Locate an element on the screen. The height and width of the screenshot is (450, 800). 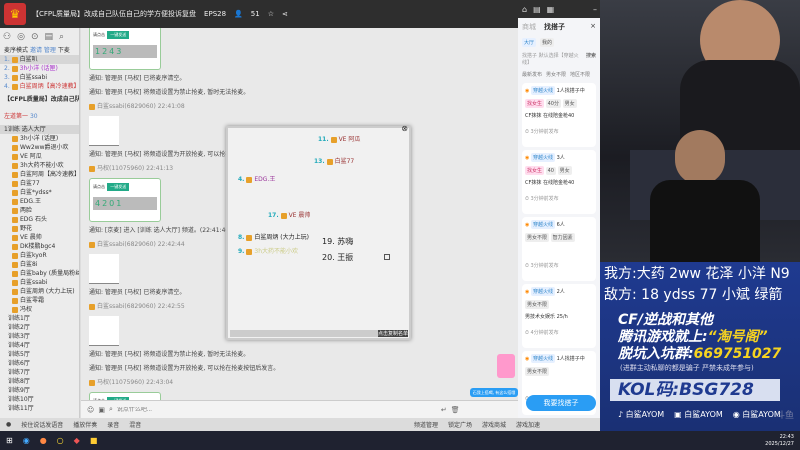
room-item: 训练4厅 is located at coordinates (39, 345).